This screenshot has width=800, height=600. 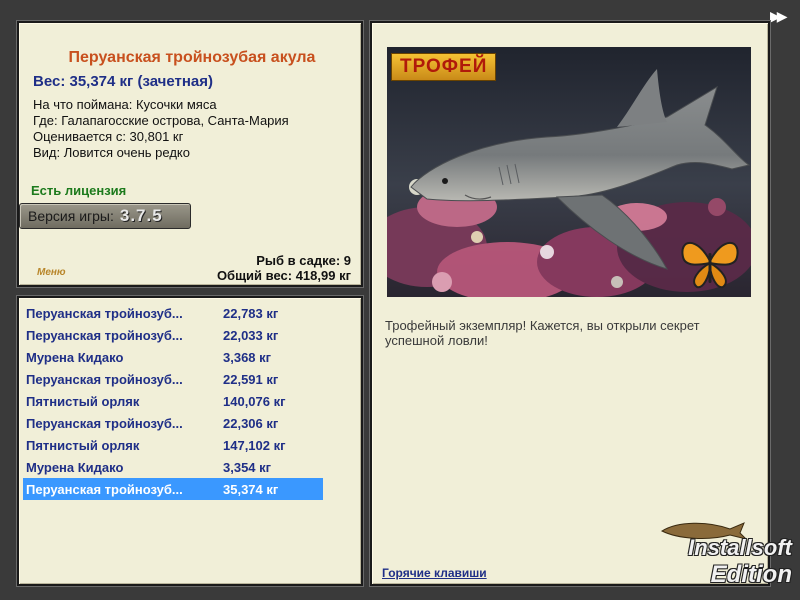 What do you see at coordinates (123, 81) in the screenshot?
I see `fish-weight: Вес: 35,374 кг (зачетная)` at bounding box center [123, 81].